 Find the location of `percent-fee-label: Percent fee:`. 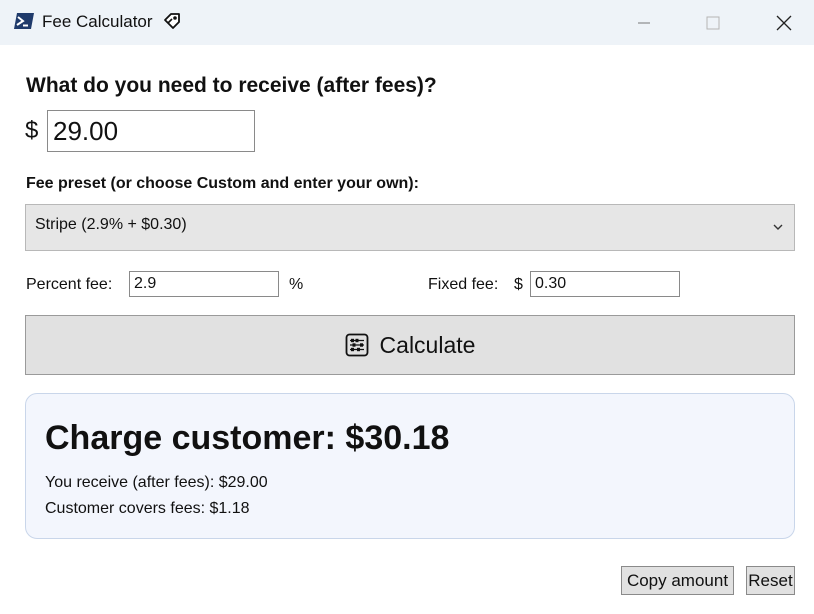

percent-fee-label: Percent fee: is located at coordinates (69, 284).